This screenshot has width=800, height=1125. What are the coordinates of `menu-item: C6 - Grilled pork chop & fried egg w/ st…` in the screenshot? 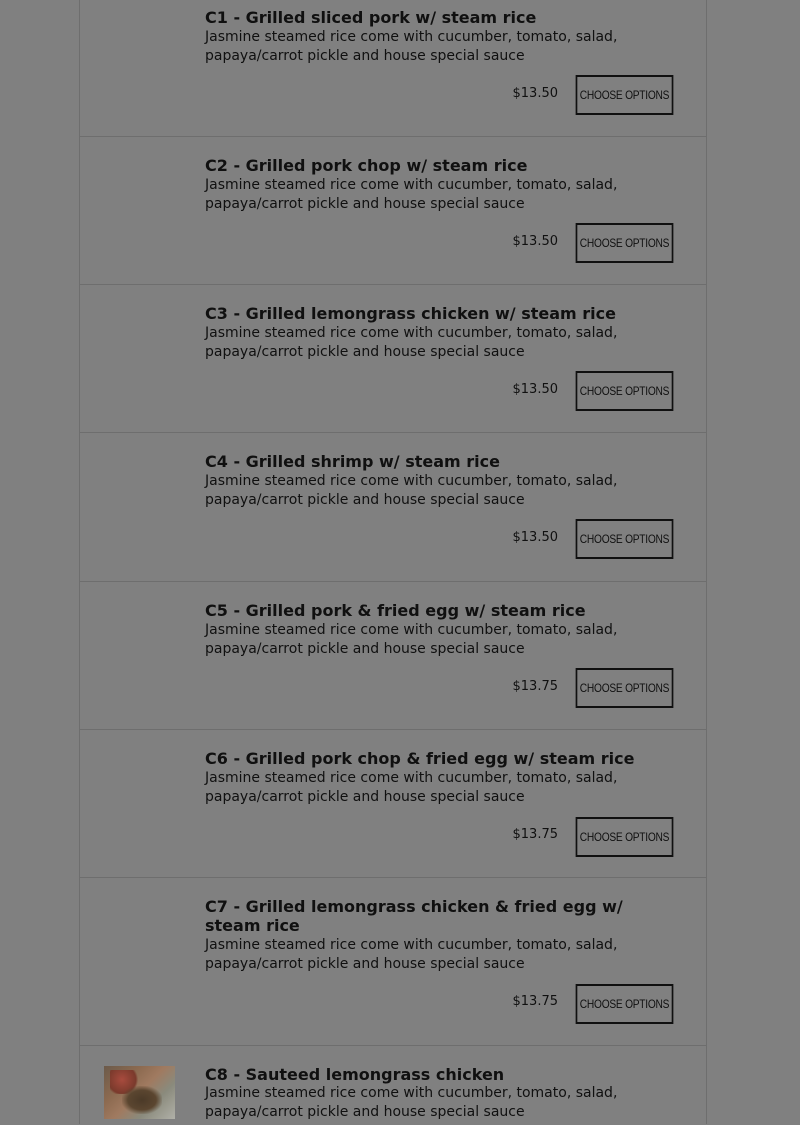 It's located at (393, 804).